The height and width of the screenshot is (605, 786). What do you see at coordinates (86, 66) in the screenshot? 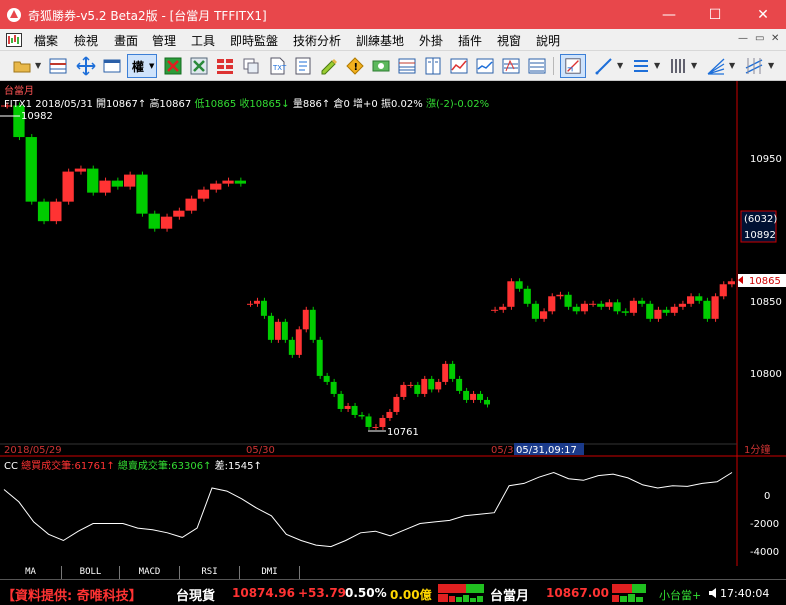
I see `crosshair-icon` at bounding box center [86, 66].